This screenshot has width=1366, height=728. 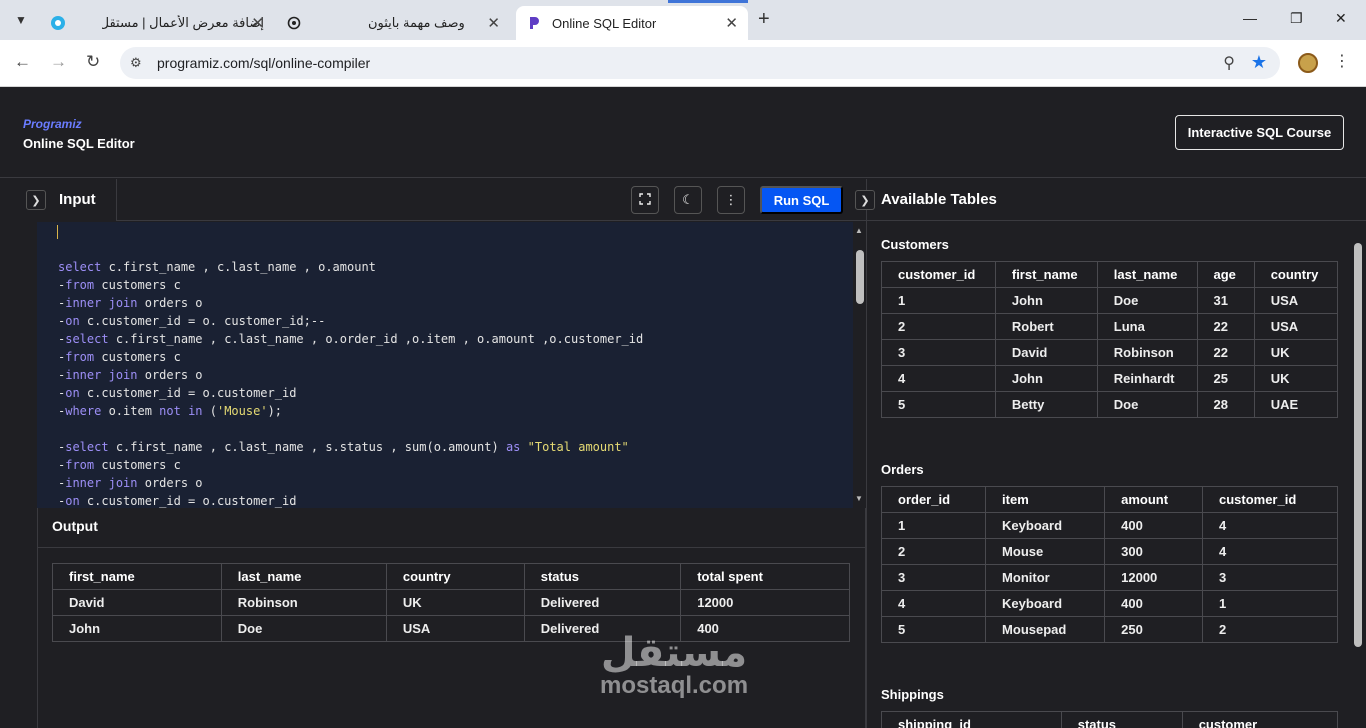 What do you see at coordinates (1225, 300) in the screenshot?
I see `table-cell: 31` at bounding box center [1225, 300].